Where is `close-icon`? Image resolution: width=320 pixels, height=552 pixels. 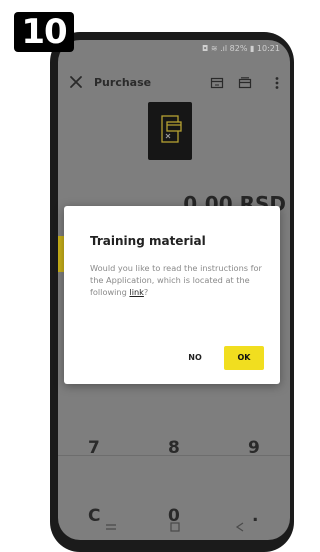
close-icon is located at coordinates (76, 82).